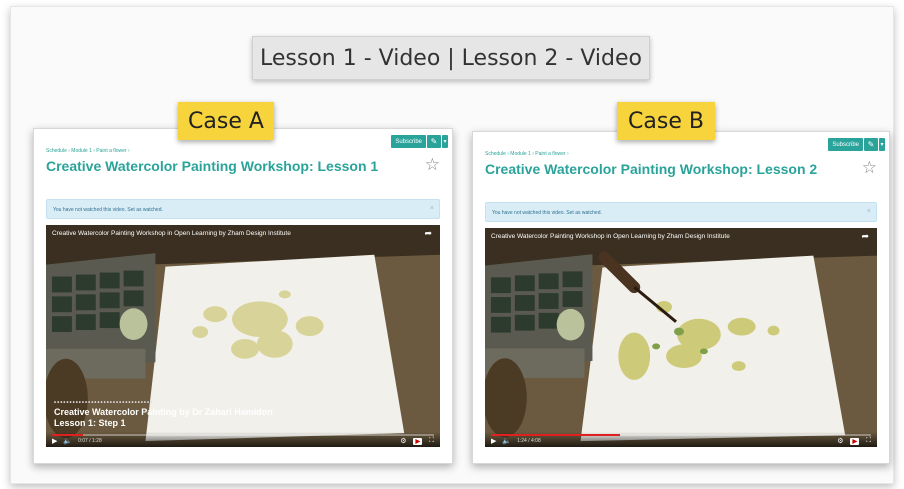 The height and width of the screenshot is (489, 904). I want to click on time-display: 0:07 / 1:28, so click(90, 441).